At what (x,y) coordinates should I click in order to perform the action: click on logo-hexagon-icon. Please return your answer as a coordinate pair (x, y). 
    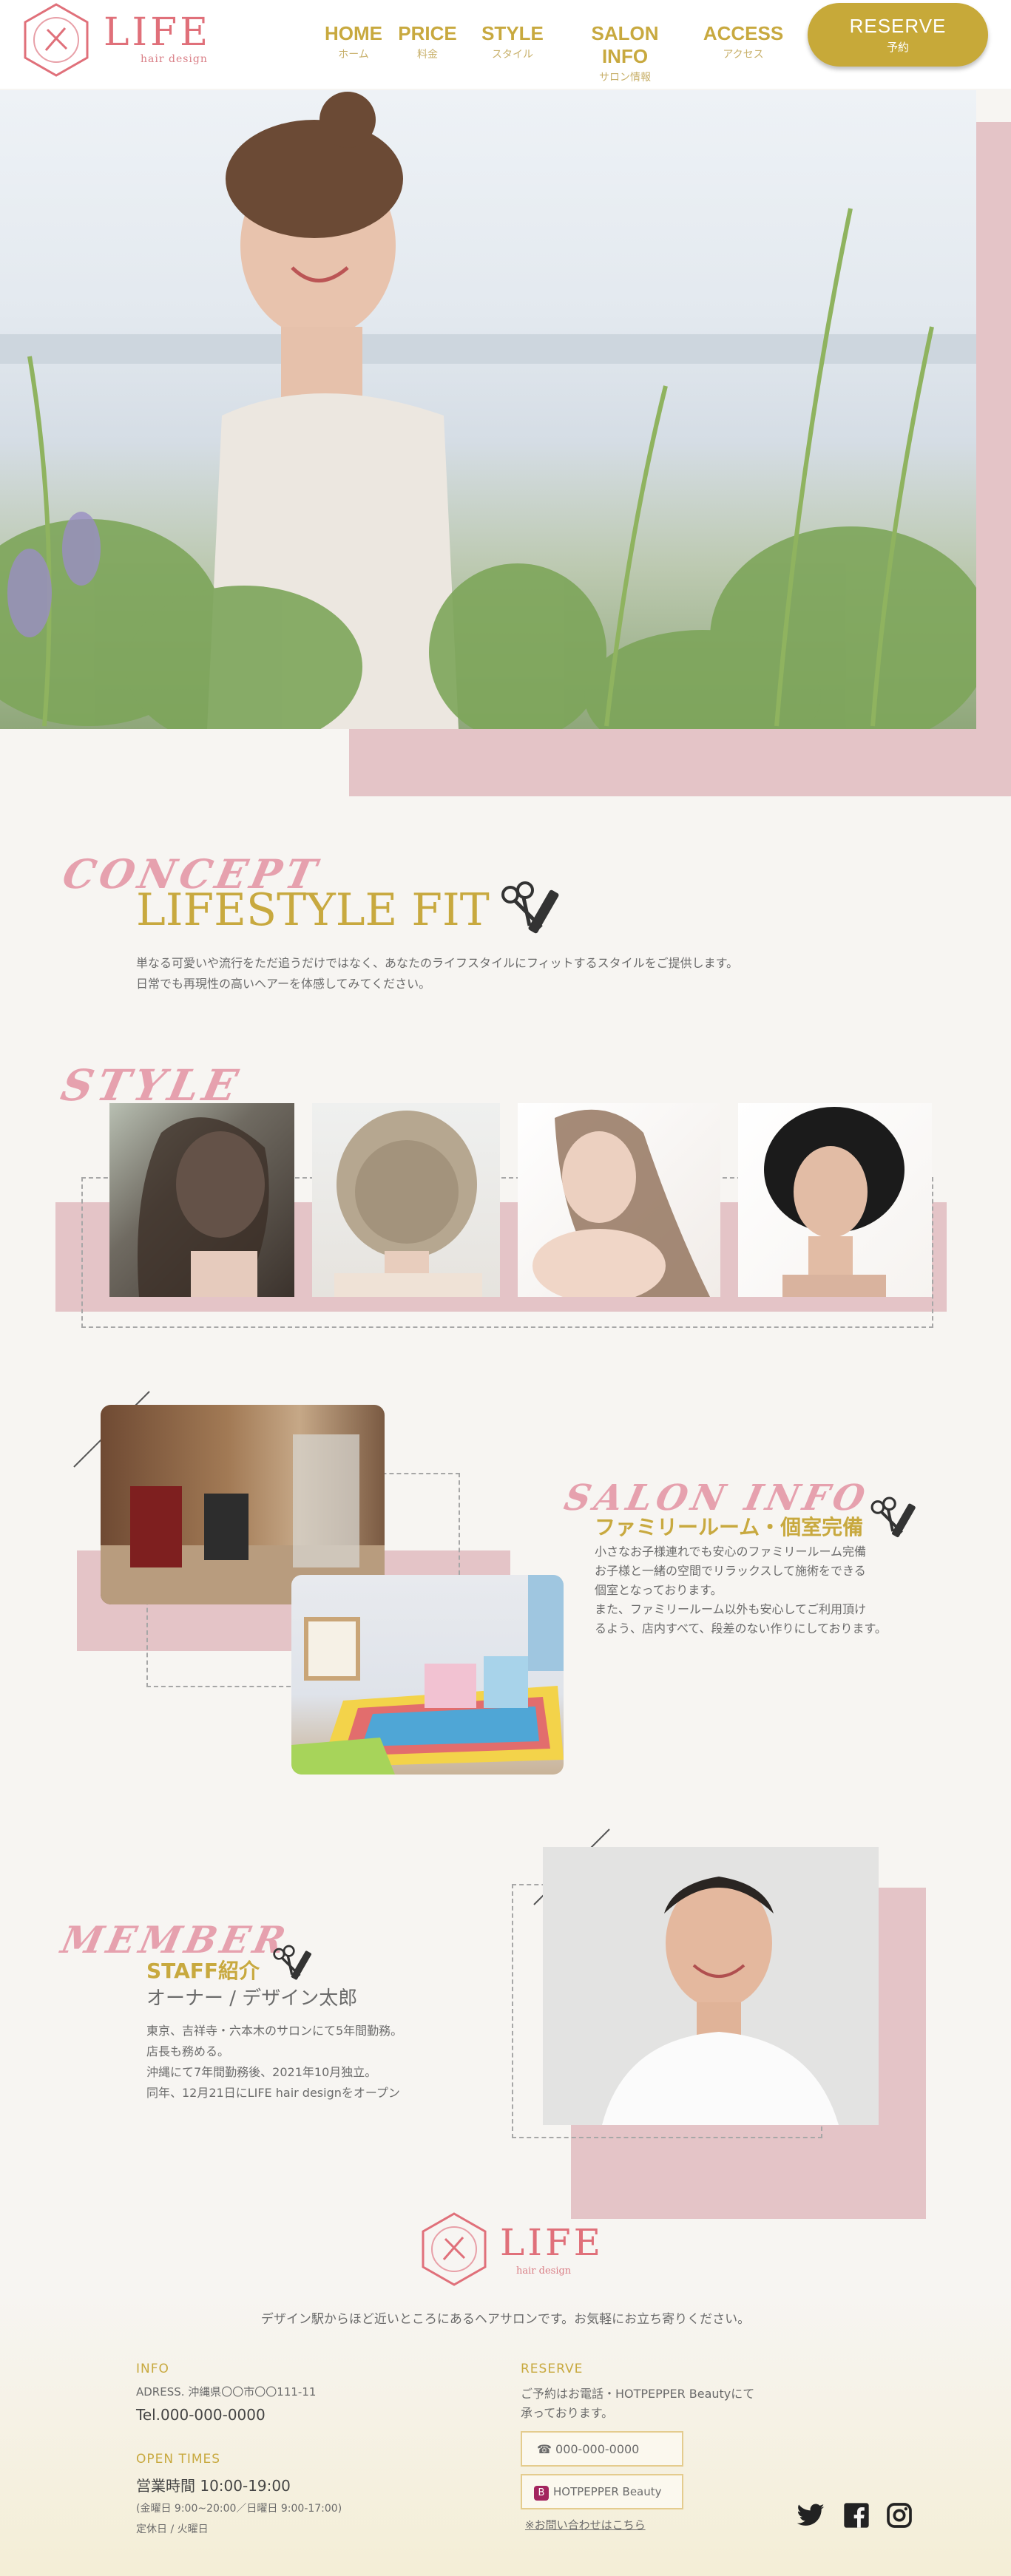
    Looking at the image, I should click on (57, 39).